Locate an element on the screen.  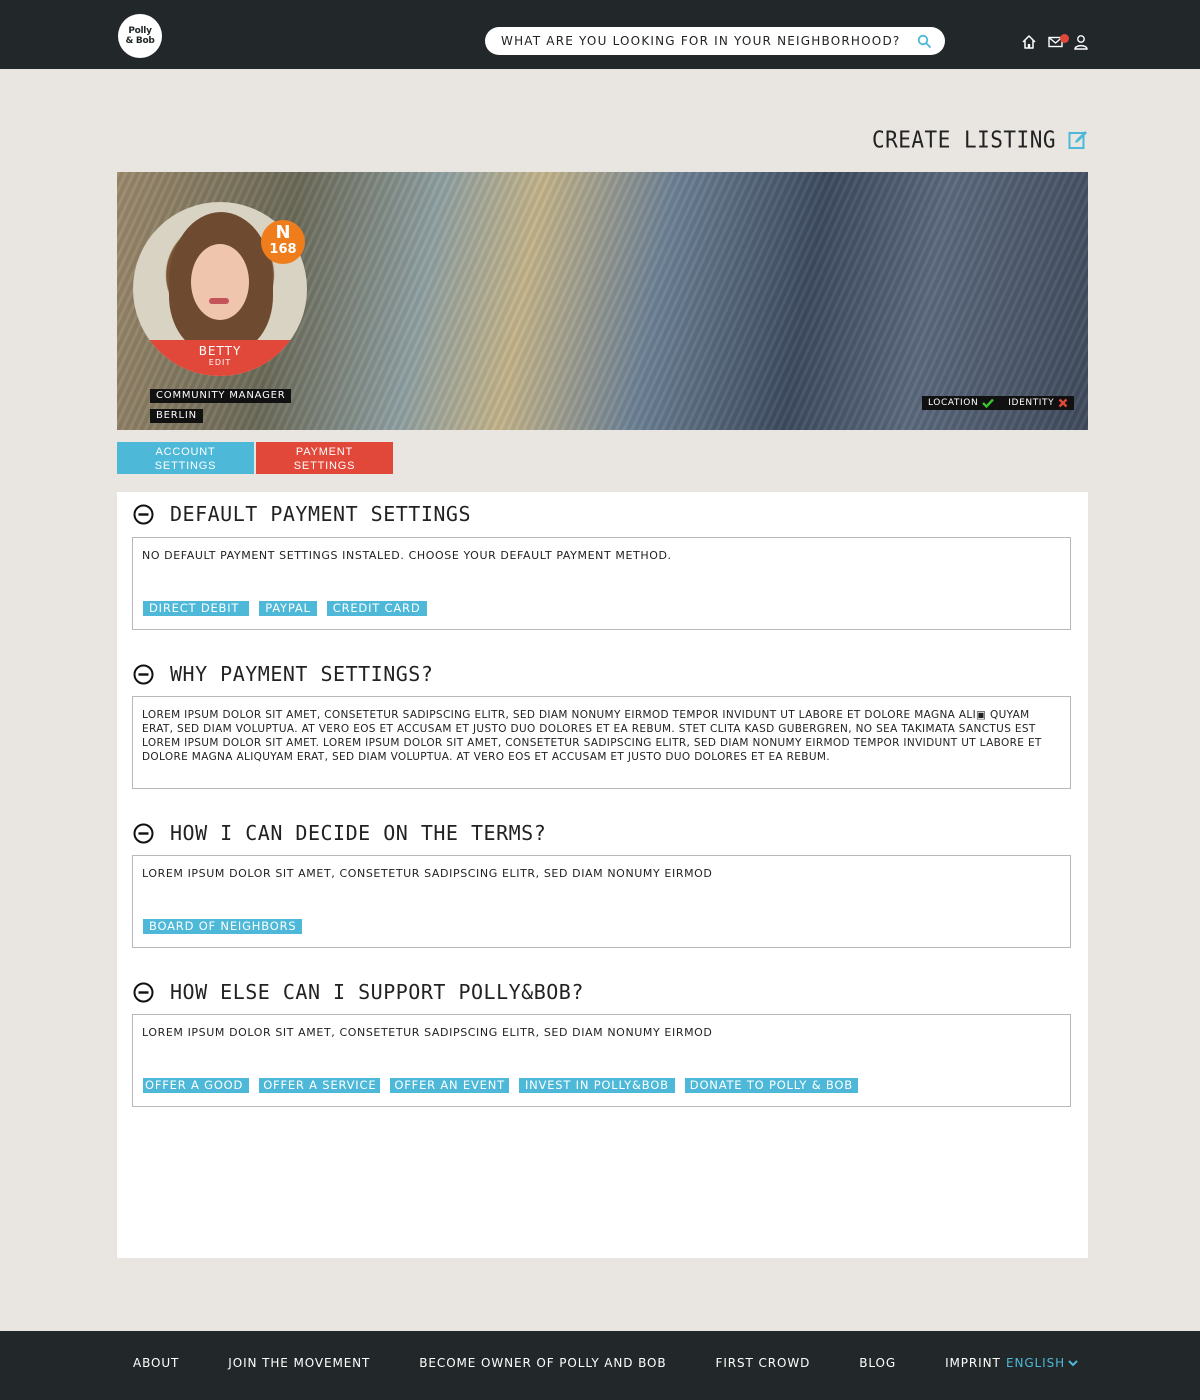
language-selector: ENGLISH is located at coordinates (1042, 1363).